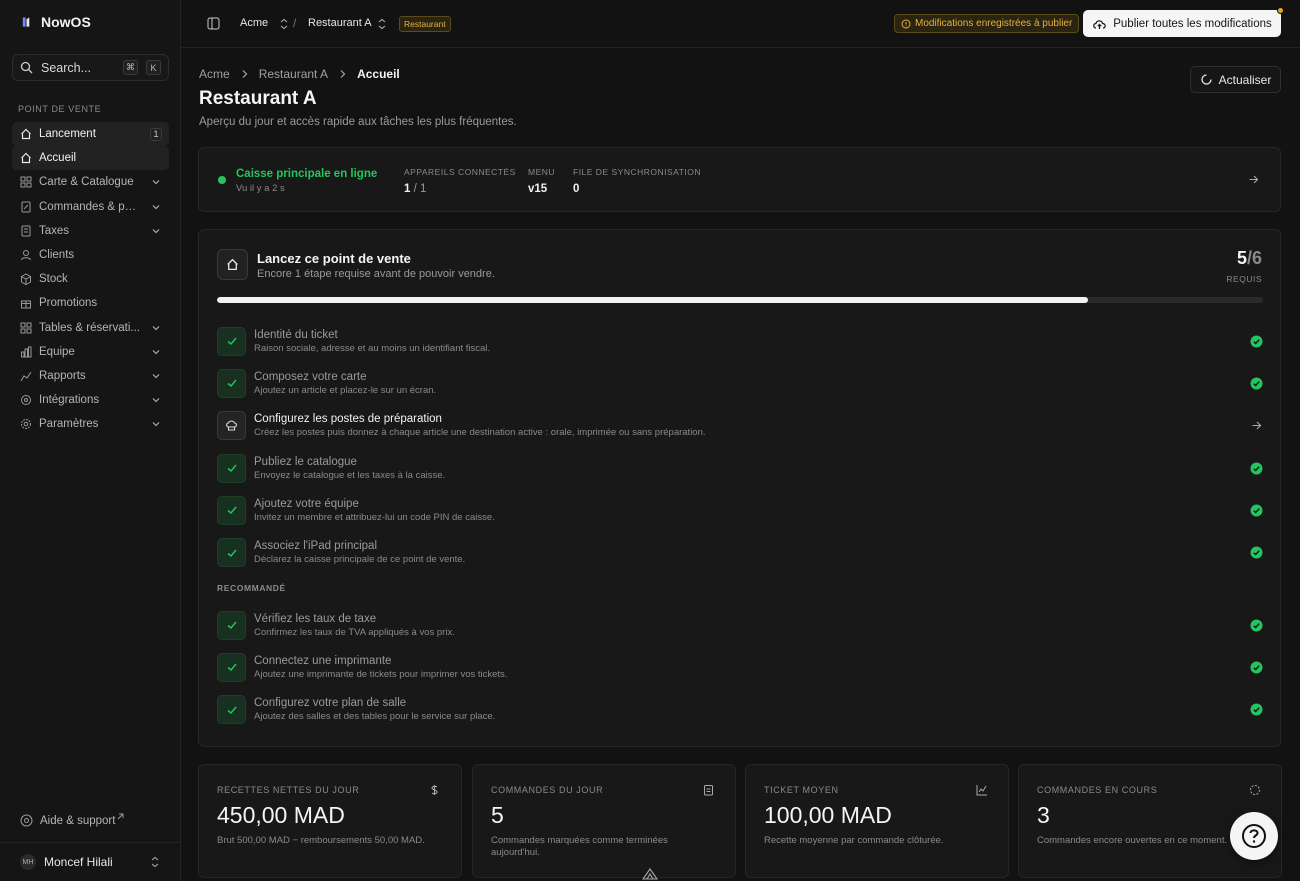 The image size is (1300, 881). I want to click on sidebar-item-label: Taxes, so click(54, 230).